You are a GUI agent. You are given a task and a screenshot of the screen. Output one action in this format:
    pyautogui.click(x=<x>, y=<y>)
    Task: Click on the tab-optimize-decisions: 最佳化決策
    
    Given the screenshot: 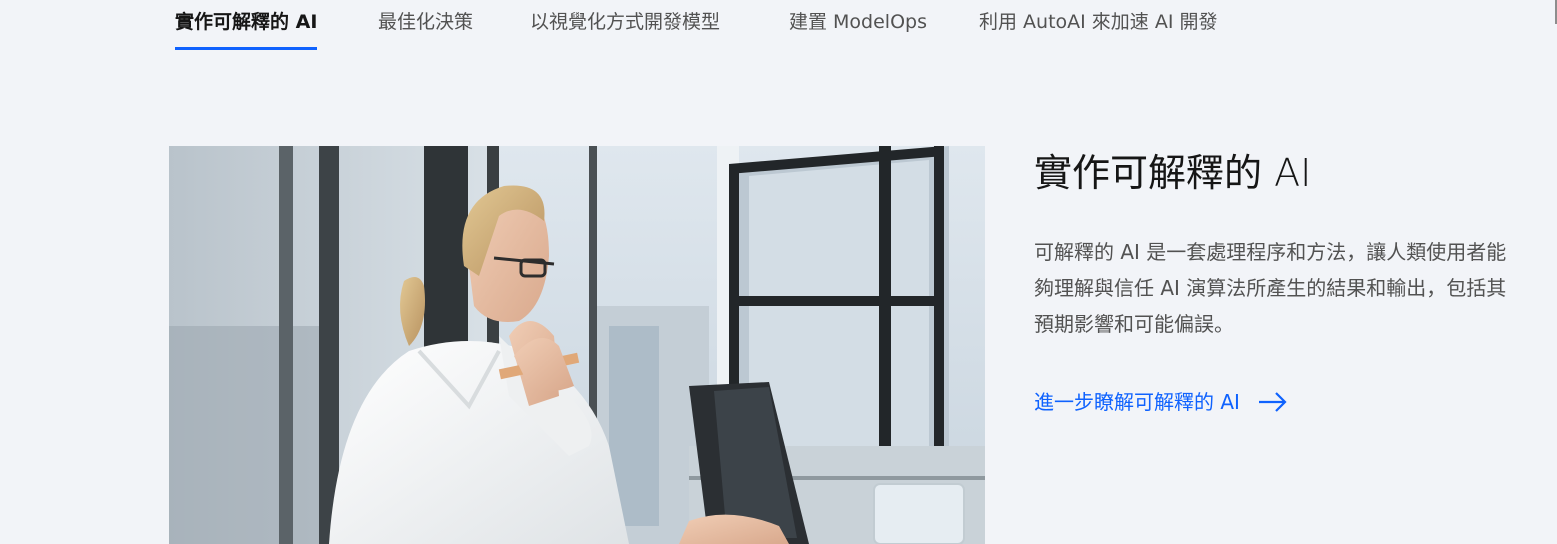 What is the action you would take?
    pyautogui.click(x=425, y=25)
    